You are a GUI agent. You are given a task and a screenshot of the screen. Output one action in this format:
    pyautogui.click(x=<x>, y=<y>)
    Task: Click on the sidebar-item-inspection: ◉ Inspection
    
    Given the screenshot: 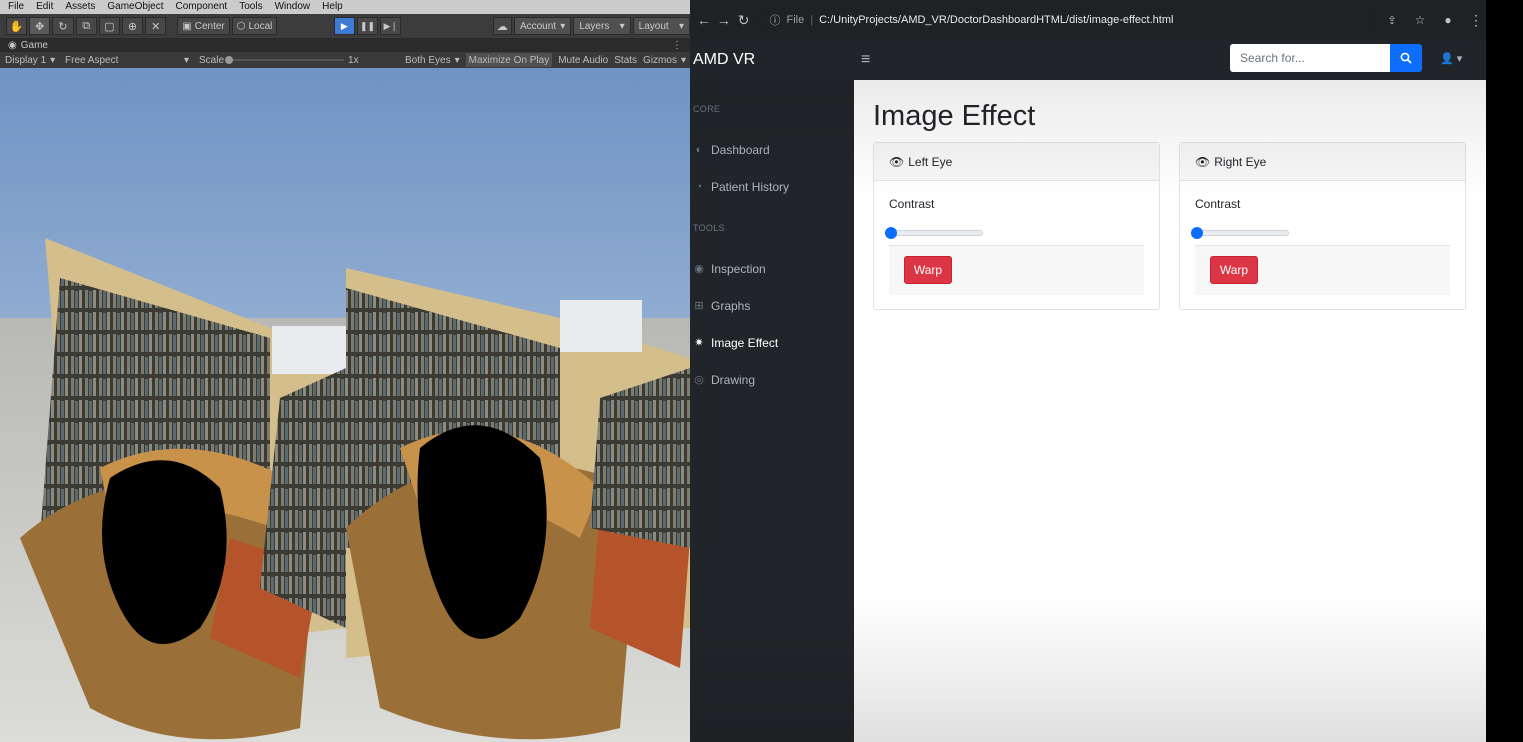 What is the action you would take?
    pyautogui.click(x=772, y=268)
    